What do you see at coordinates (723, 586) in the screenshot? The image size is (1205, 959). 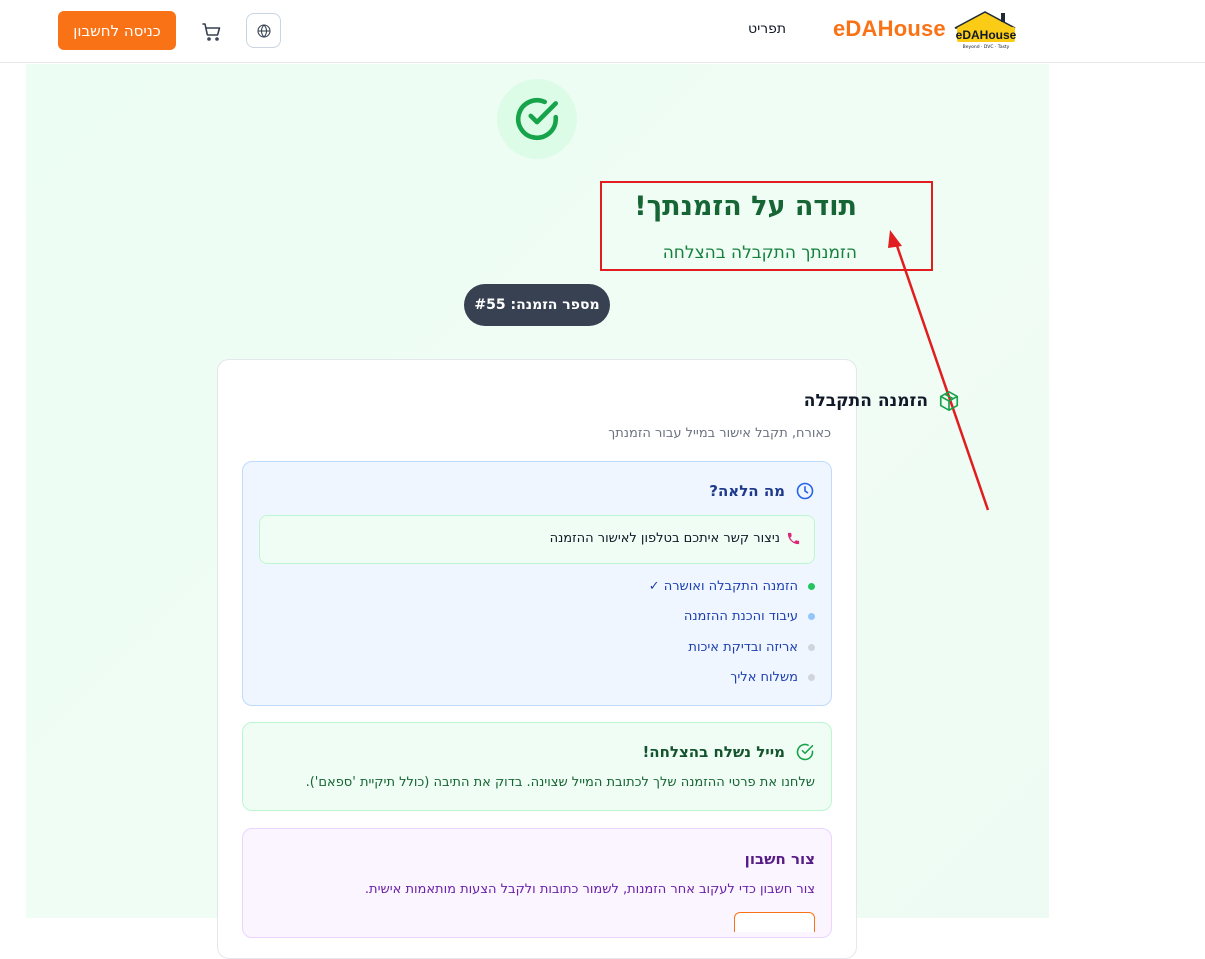 I see `step-label: הזמנה התקבלה ואושרה ✓` at bounding box center [723, 586].